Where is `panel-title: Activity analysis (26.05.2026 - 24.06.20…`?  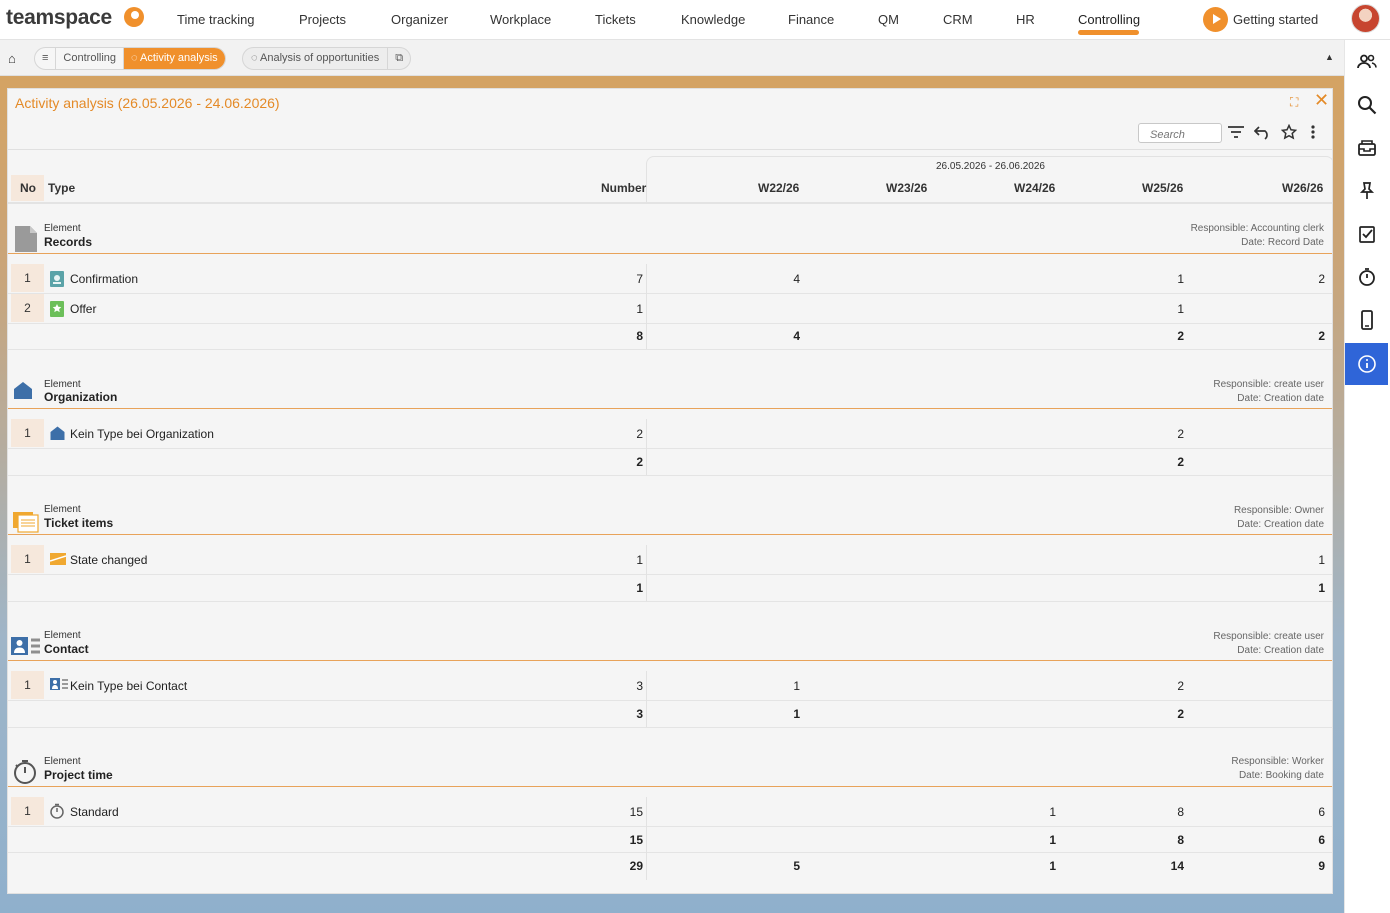
panel-title: Activity analysis (26.05.2026 - 24.06.20… is located at coordinates (147, 103).